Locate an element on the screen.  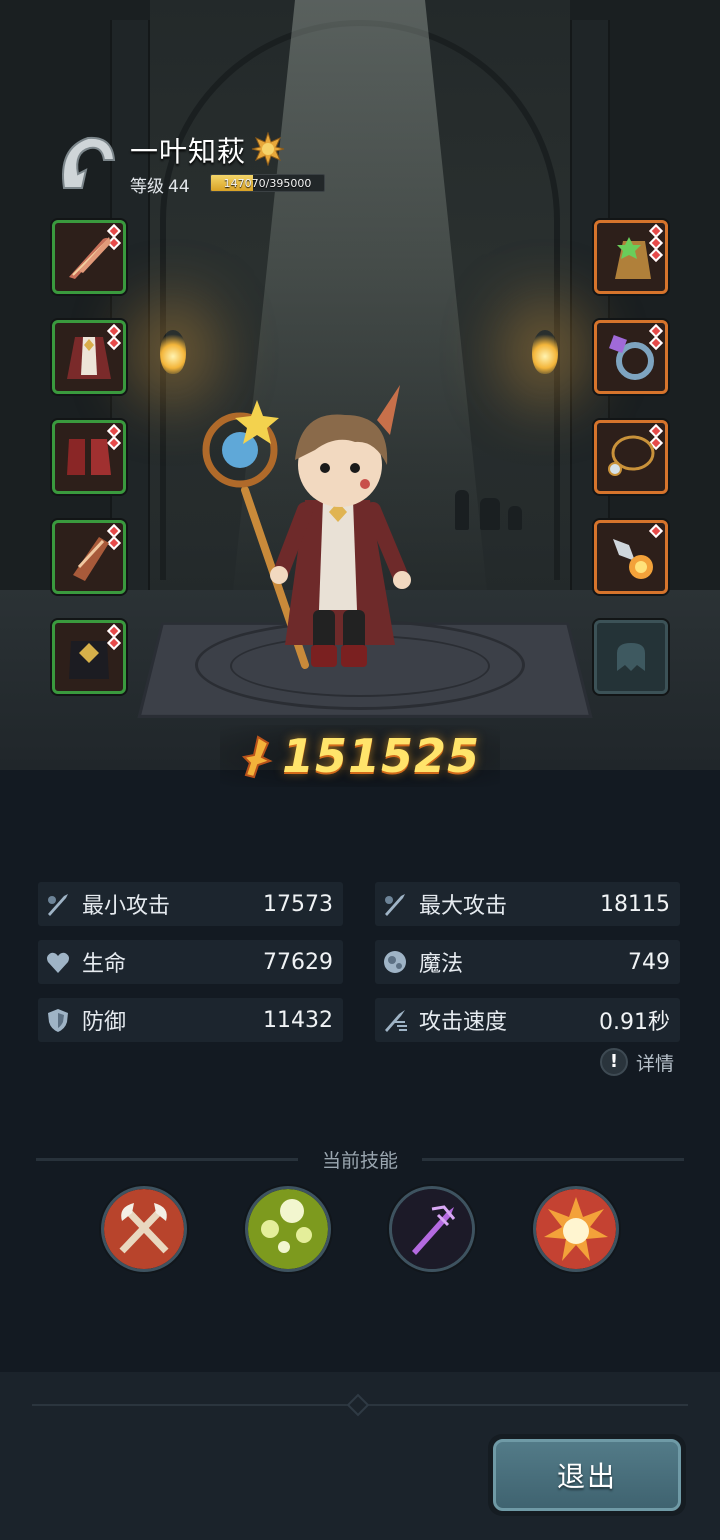
avatar is located at coordinates (87, 161).